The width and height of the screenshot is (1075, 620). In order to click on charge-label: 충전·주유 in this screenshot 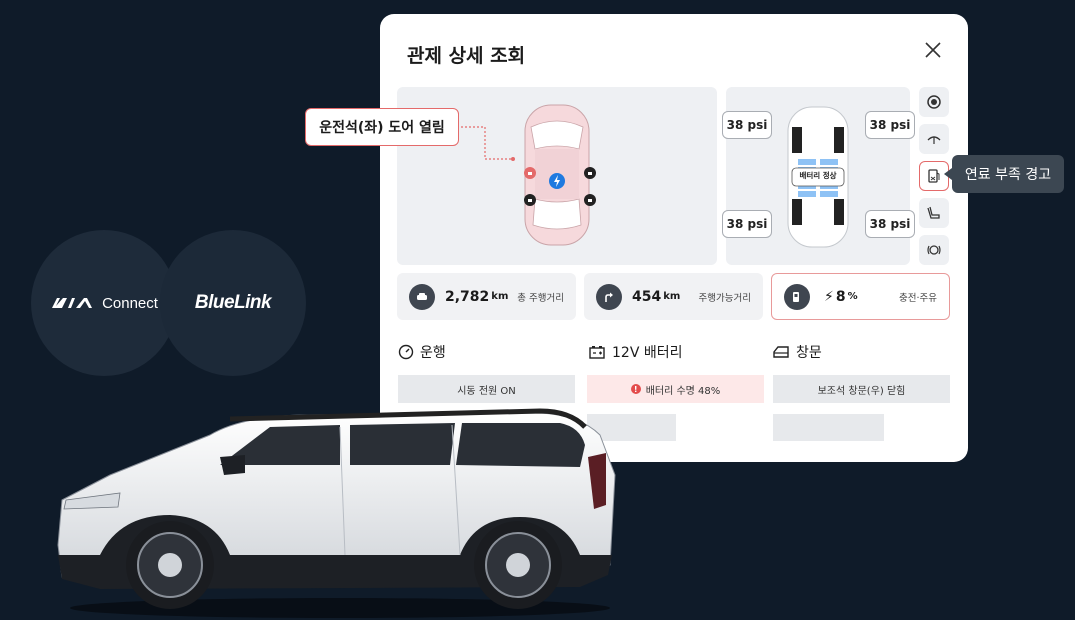, I will do `click(918, 298)`.